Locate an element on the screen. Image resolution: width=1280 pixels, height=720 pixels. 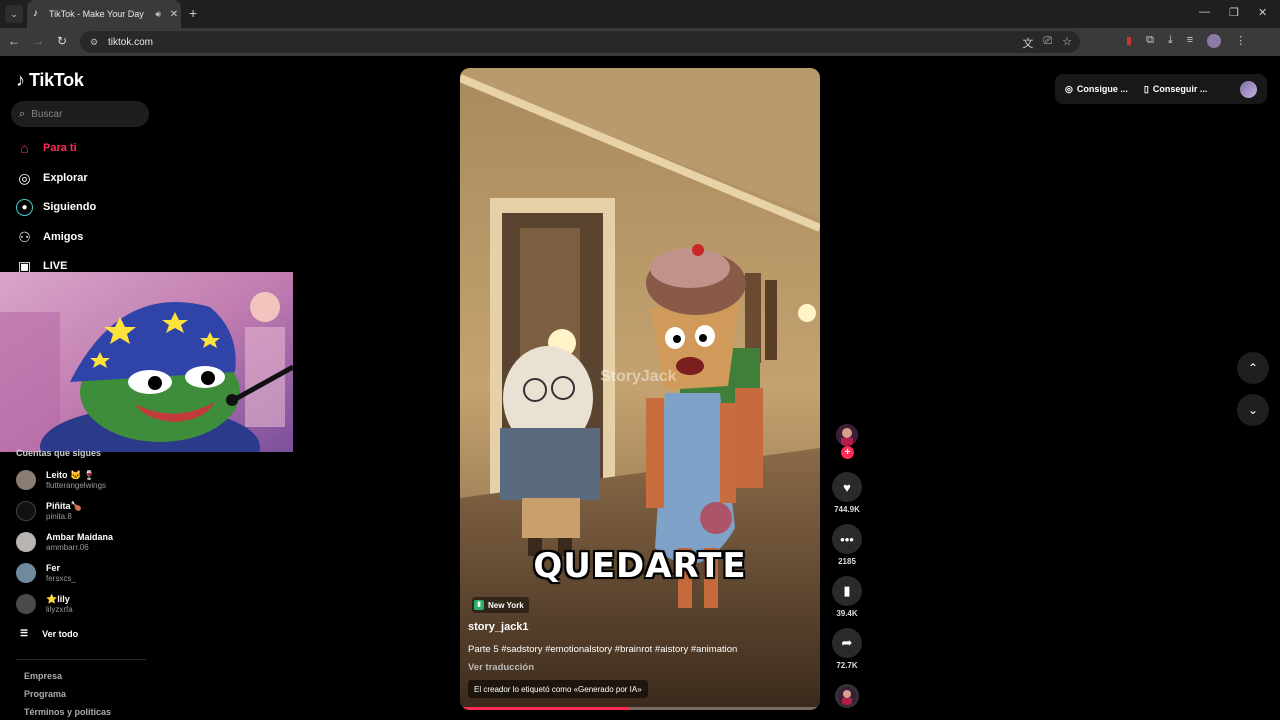
account-item: Piñita🍗 pinita.8 is located at coordinates (49, 511).